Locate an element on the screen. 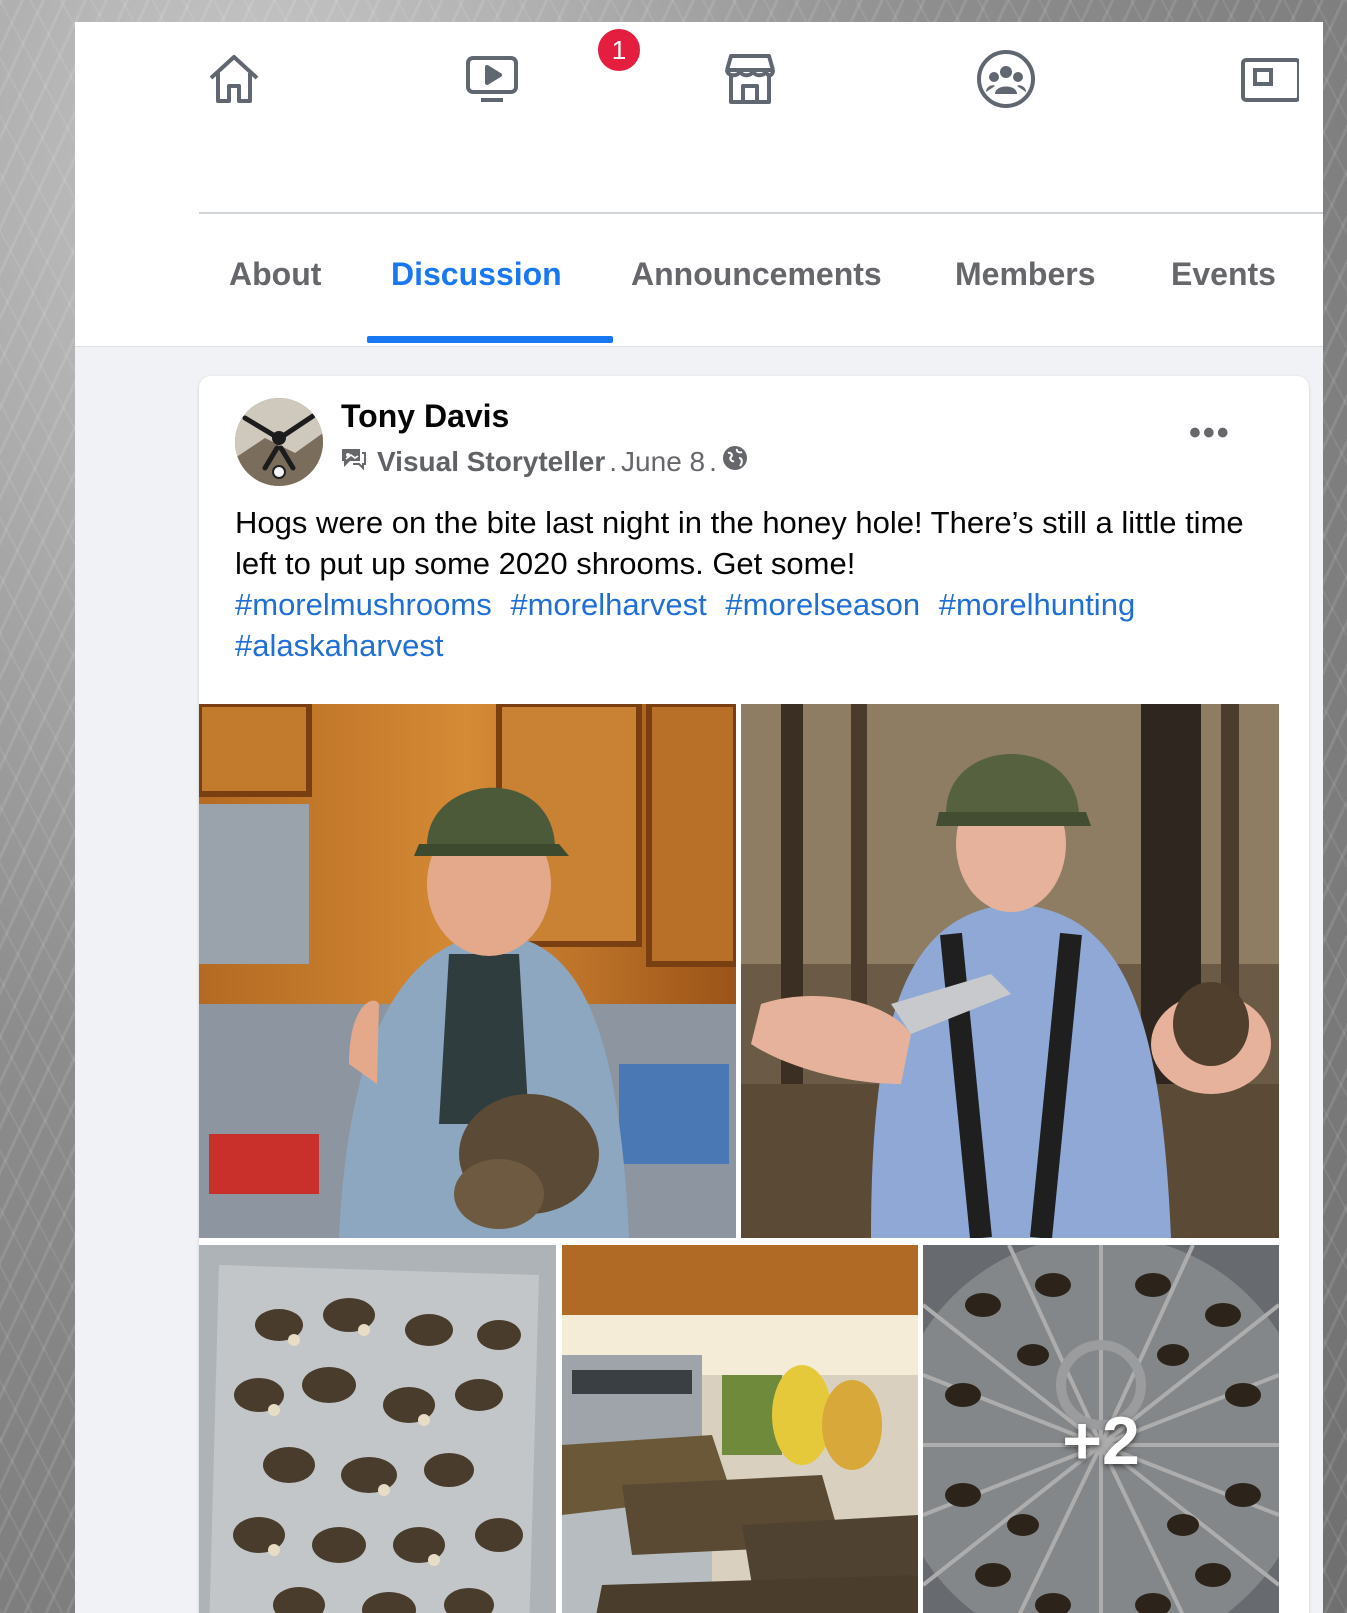 The image size is (1347, 1613). top-navigation-bar: 1 is located at coordinates (699, 81).